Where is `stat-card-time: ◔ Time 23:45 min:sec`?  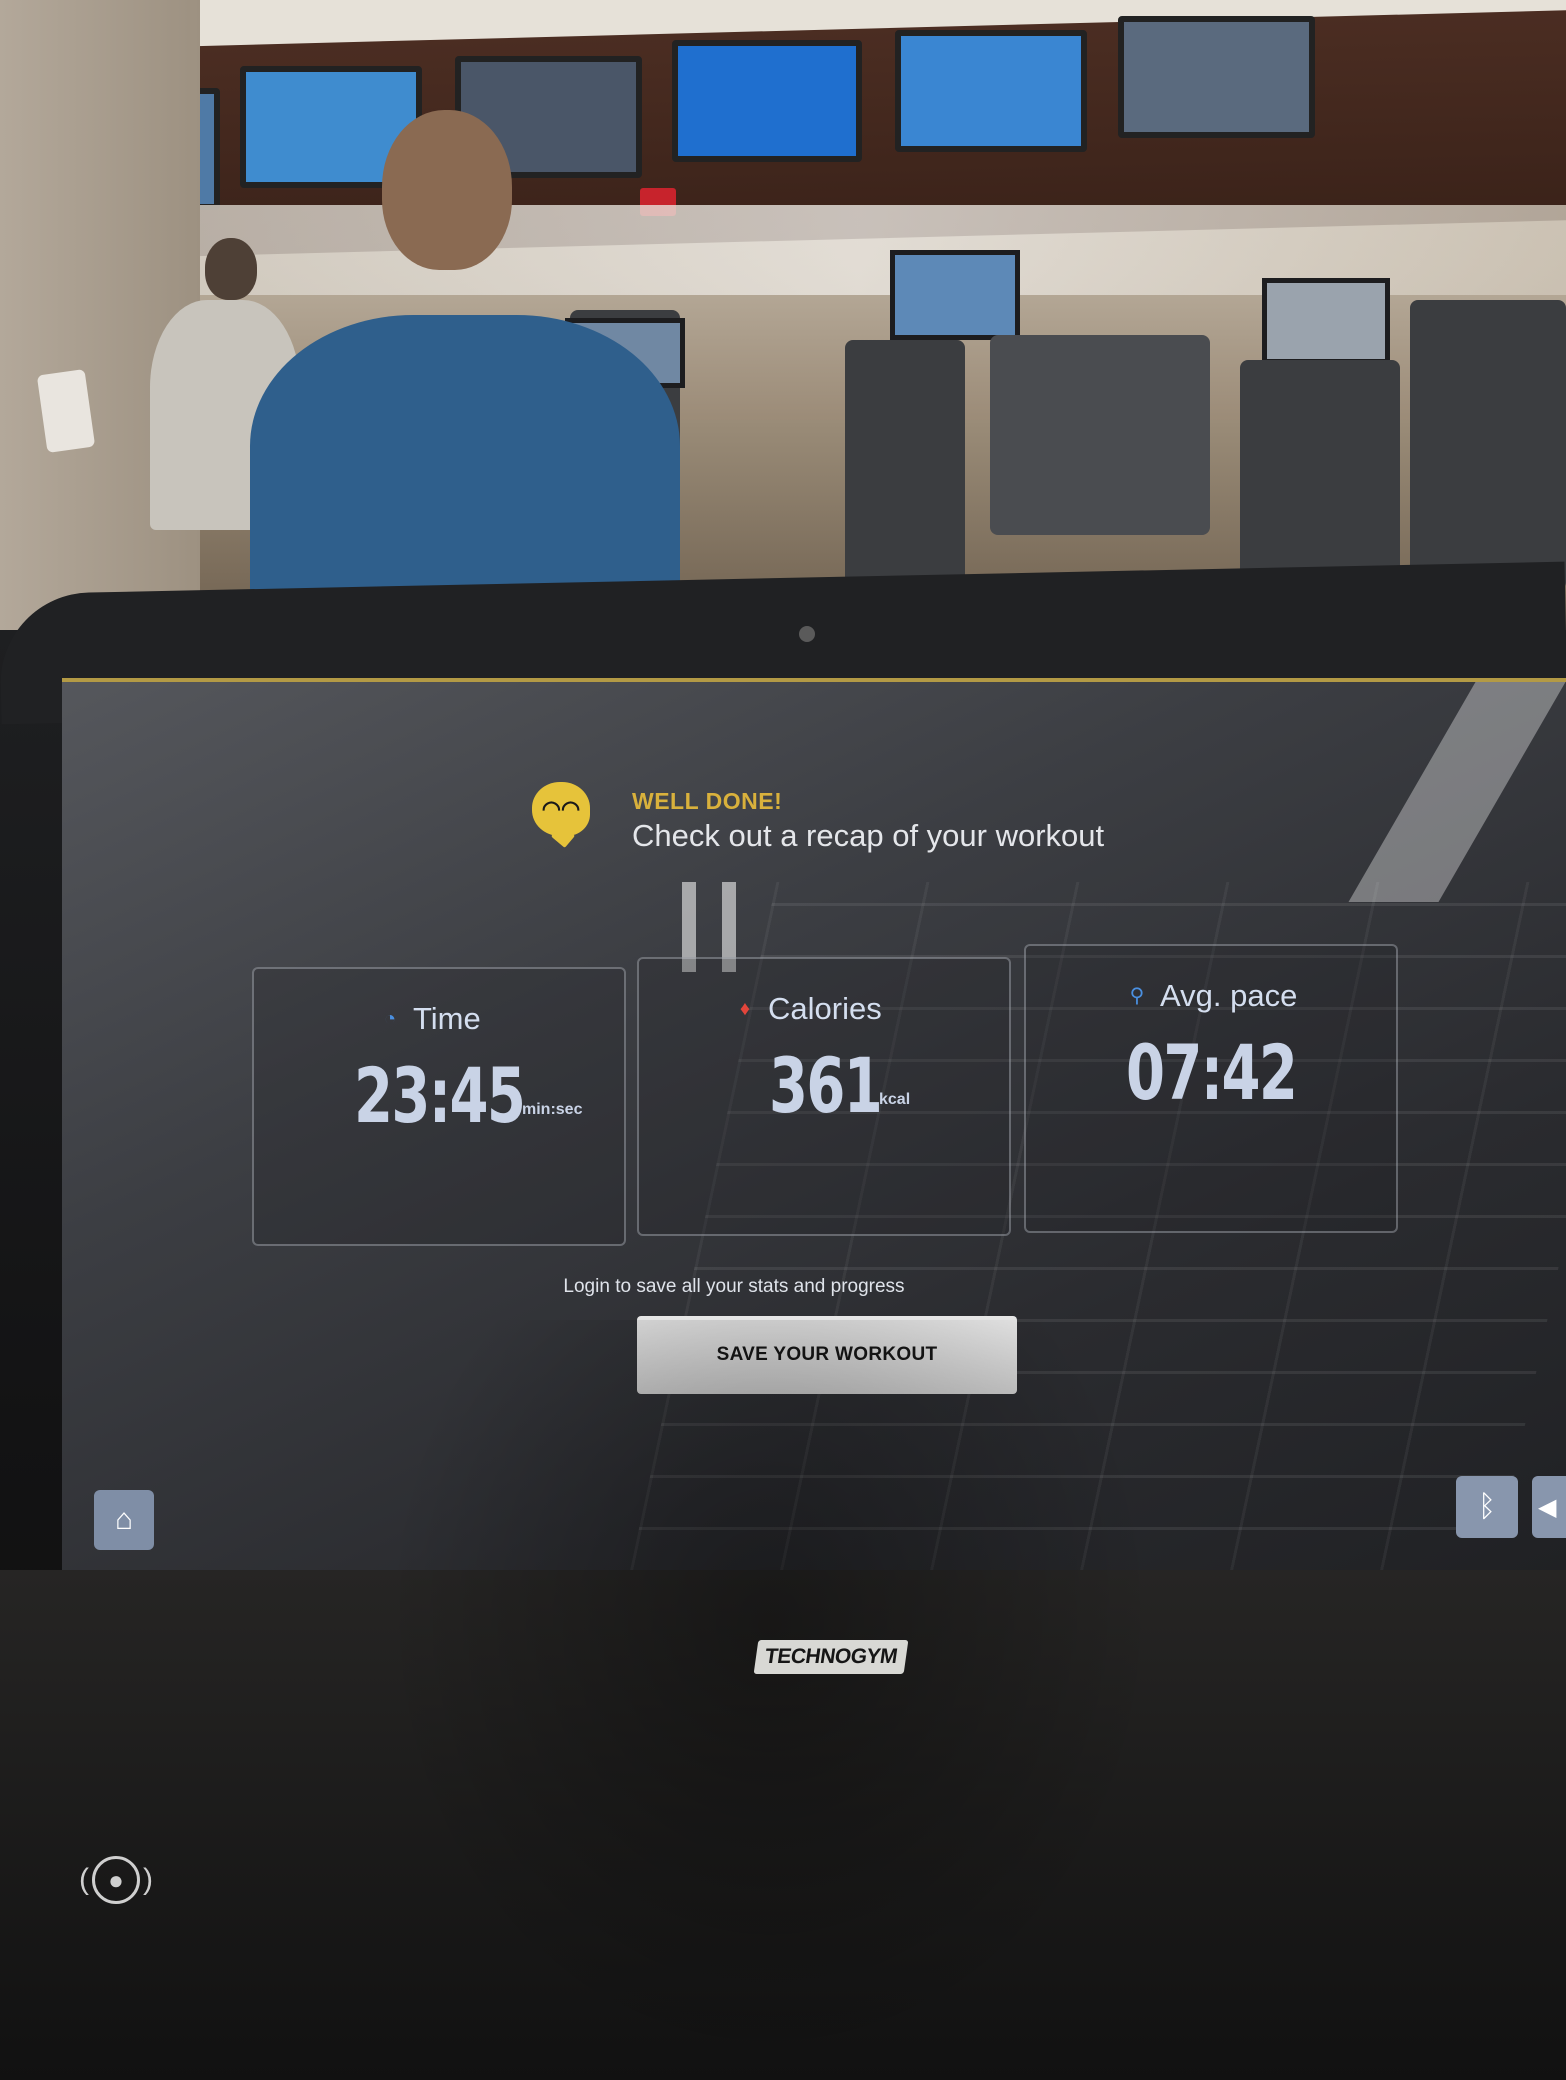
stat-card-time: ◔ Time 23:45 min:sec is located at coordinates (439, 1106).